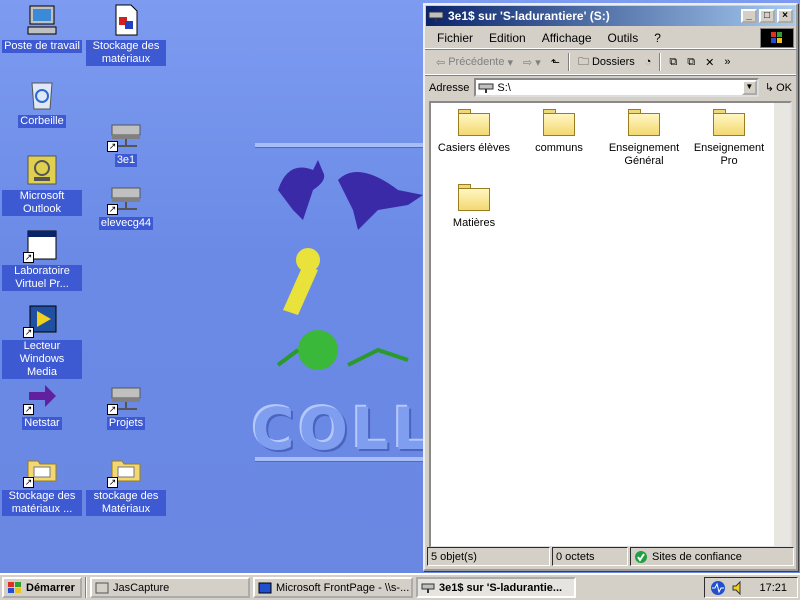 The height and width of the screenshot is (600, 800). What do you see at coordinates (528, 62) in the screenshot?
I see `forward-arrow-icon: ⇨` at bounding box center [528, 62].